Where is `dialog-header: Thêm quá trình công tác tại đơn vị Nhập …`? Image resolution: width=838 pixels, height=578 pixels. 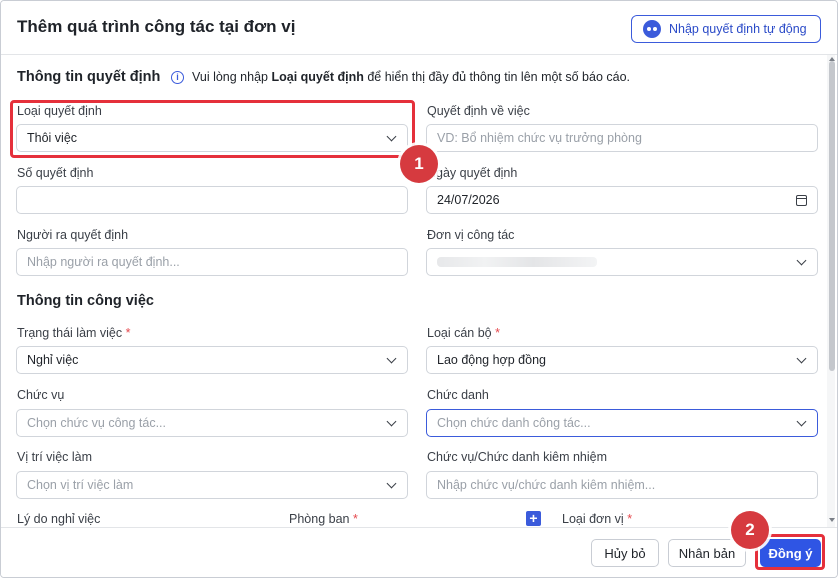
dialog-header: Thêm quá trình công tác tại đơn vị Nhập … is located at coordinates (419, 28).